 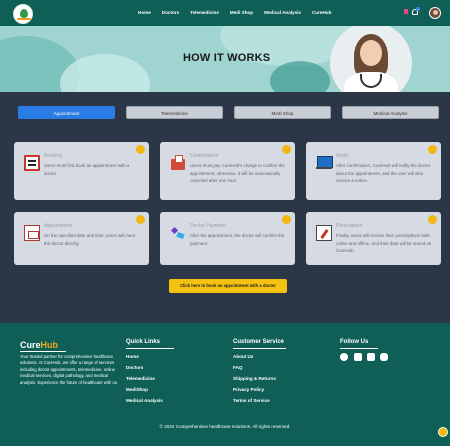 I want to click on tab-telemedicine: Telemedicine, so click(x=174, y=112).